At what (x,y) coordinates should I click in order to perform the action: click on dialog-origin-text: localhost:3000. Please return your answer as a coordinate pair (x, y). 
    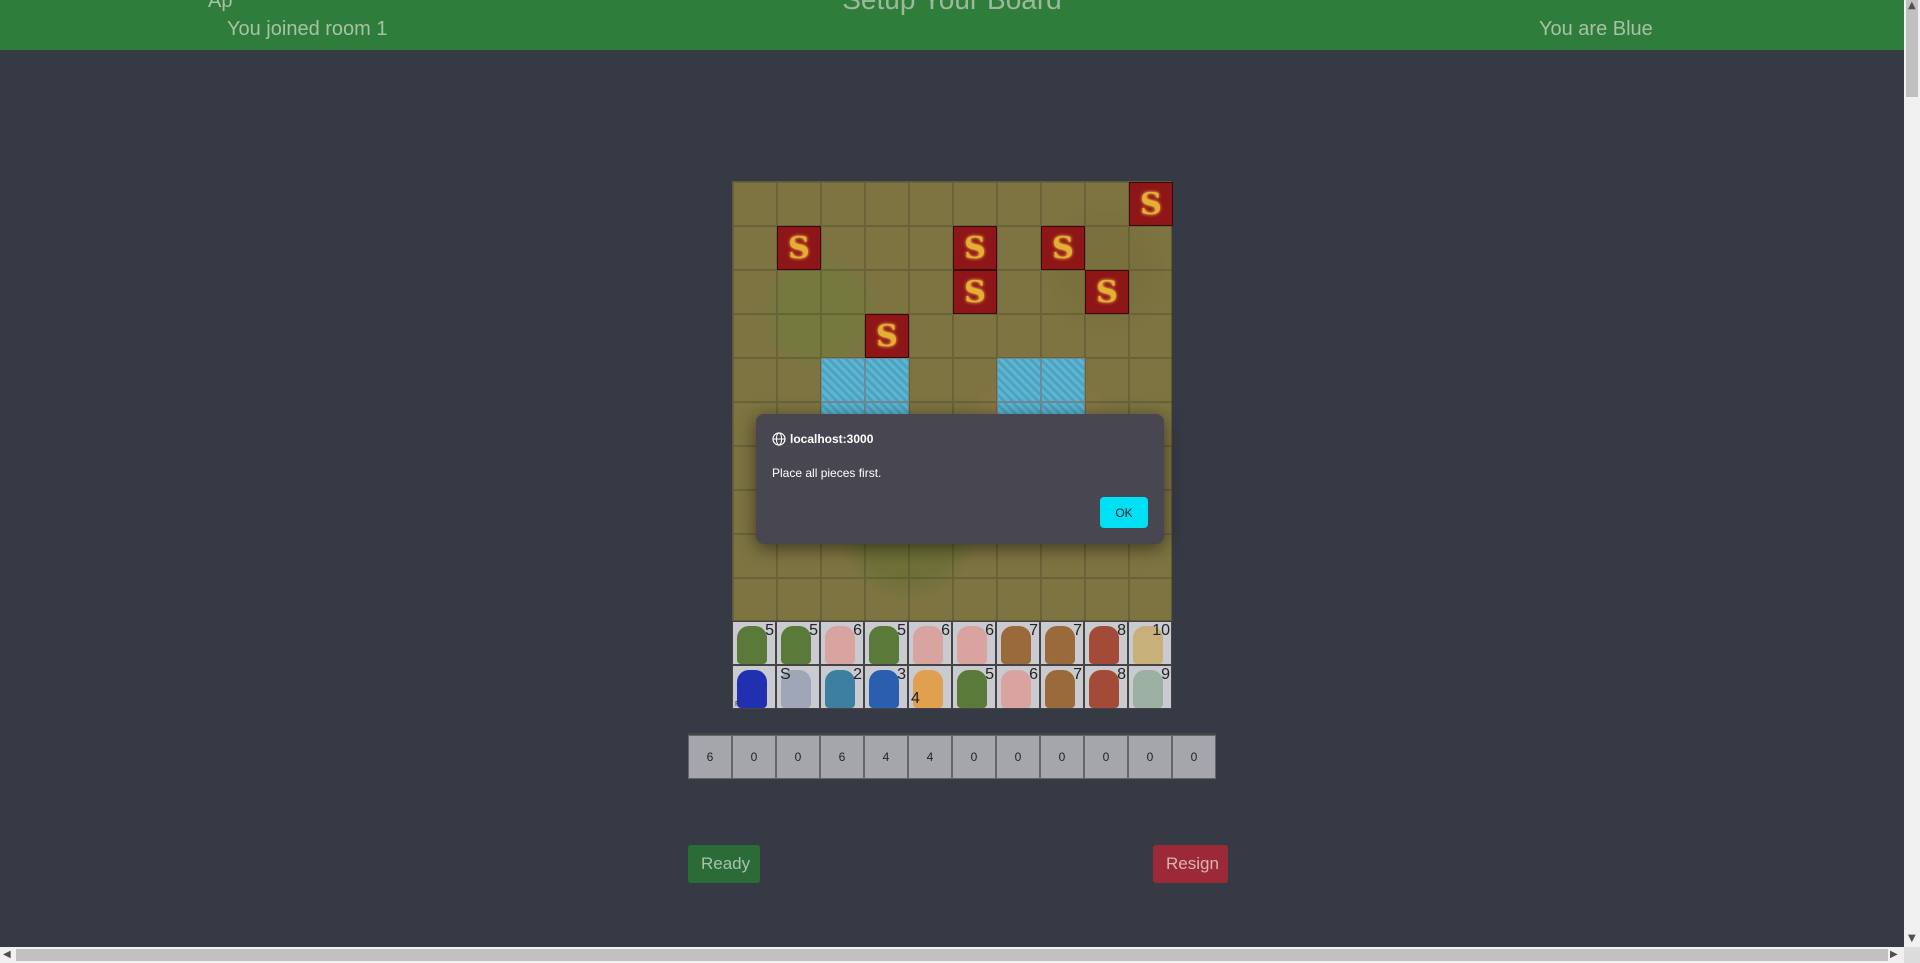
    Looking at the image, I should click on (832, 439).